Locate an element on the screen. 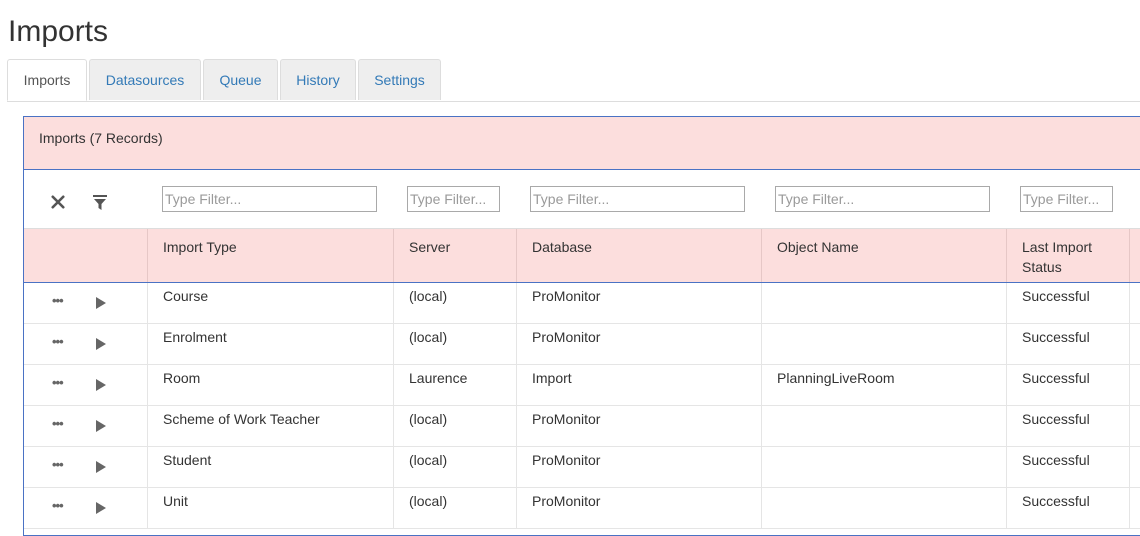 The image size is (1140, 536). cell-import-type: Student is located at coordinates (270, 467).